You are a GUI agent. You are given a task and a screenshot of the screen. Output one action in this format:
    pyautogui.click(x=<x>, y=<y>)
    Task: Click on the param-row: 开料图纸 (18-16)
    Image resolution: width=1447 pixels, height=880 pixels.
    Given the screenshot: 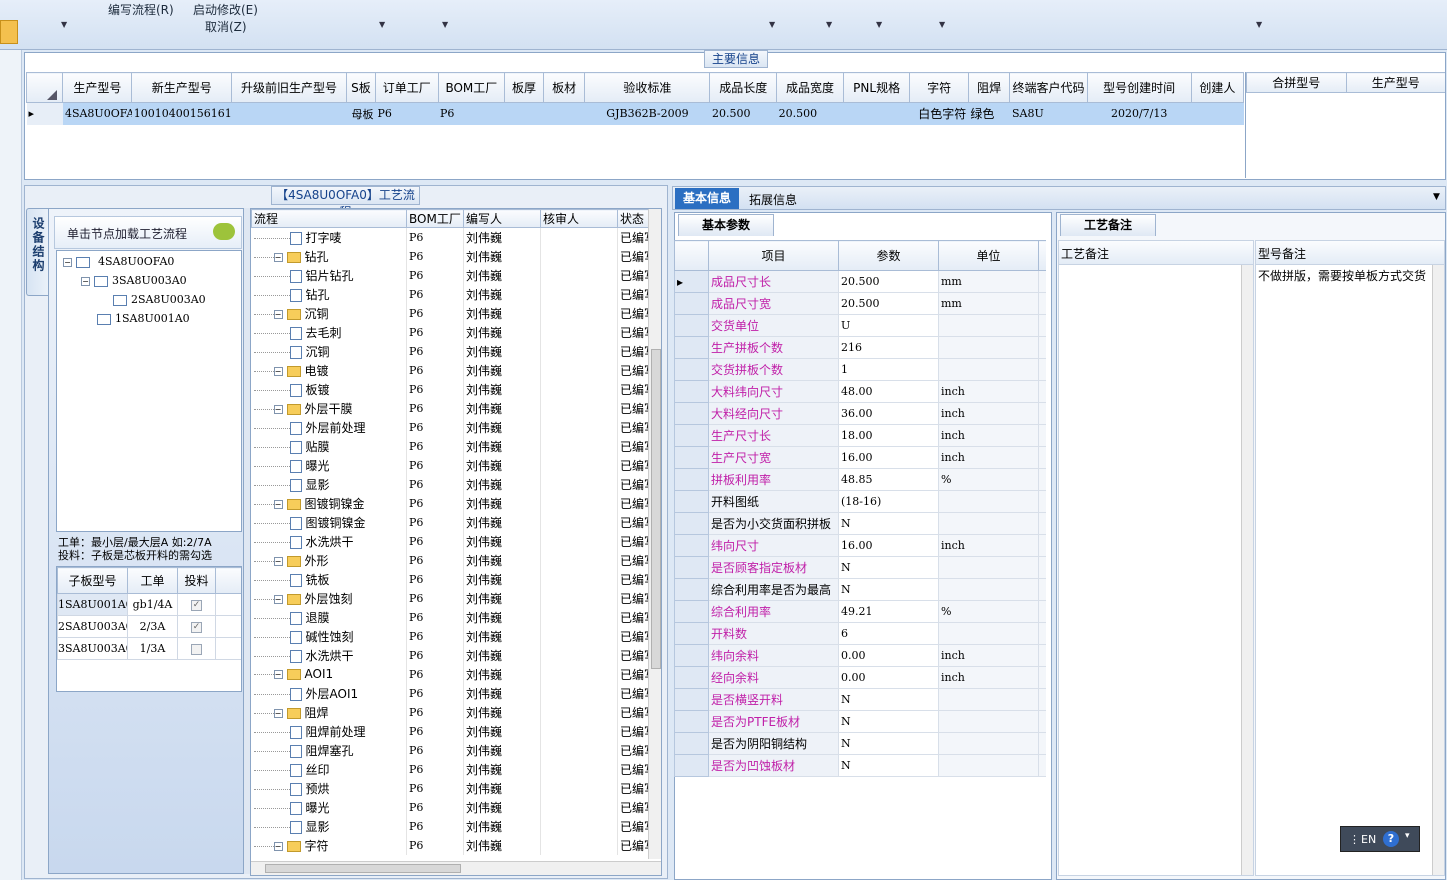 What is the action you would take?
    pyautogui.click(x=860, y=501)
    